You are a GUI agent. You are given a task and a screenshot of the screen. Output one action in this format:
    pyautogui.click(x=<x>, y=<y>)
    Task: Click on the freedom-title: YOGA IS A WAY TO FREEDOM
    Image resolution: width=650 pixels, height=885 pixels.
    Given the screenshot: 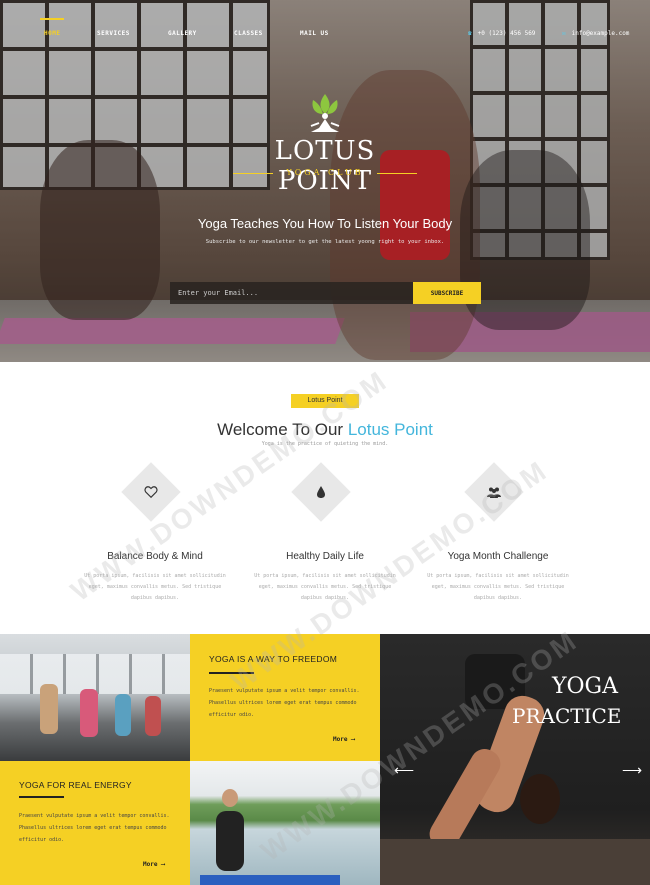 What is the action you would take?
    pyautogui.click(x=273, y=659)
    